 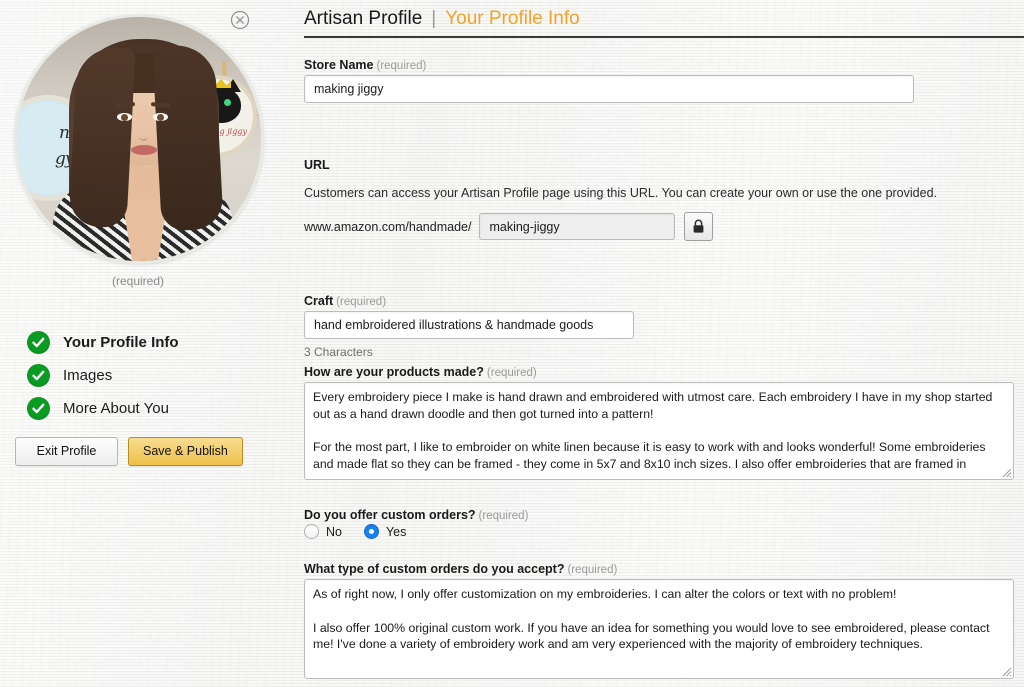 I want to click on exit-profile-button: Exit Profile, so click(x=66, y=451).